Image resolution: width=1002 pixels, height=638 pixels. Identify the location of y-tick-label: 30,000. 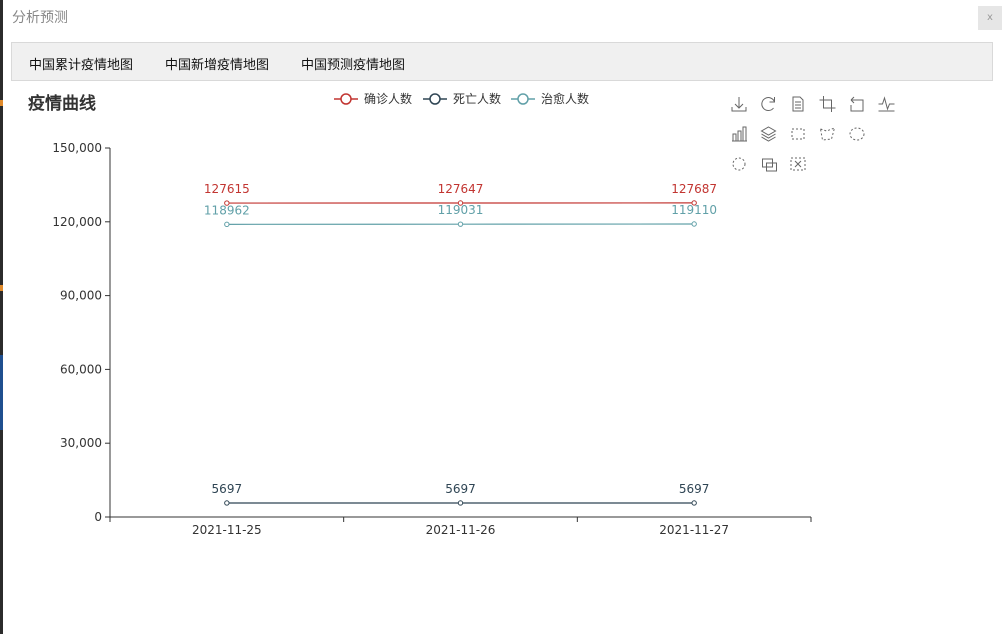
(81, 443).